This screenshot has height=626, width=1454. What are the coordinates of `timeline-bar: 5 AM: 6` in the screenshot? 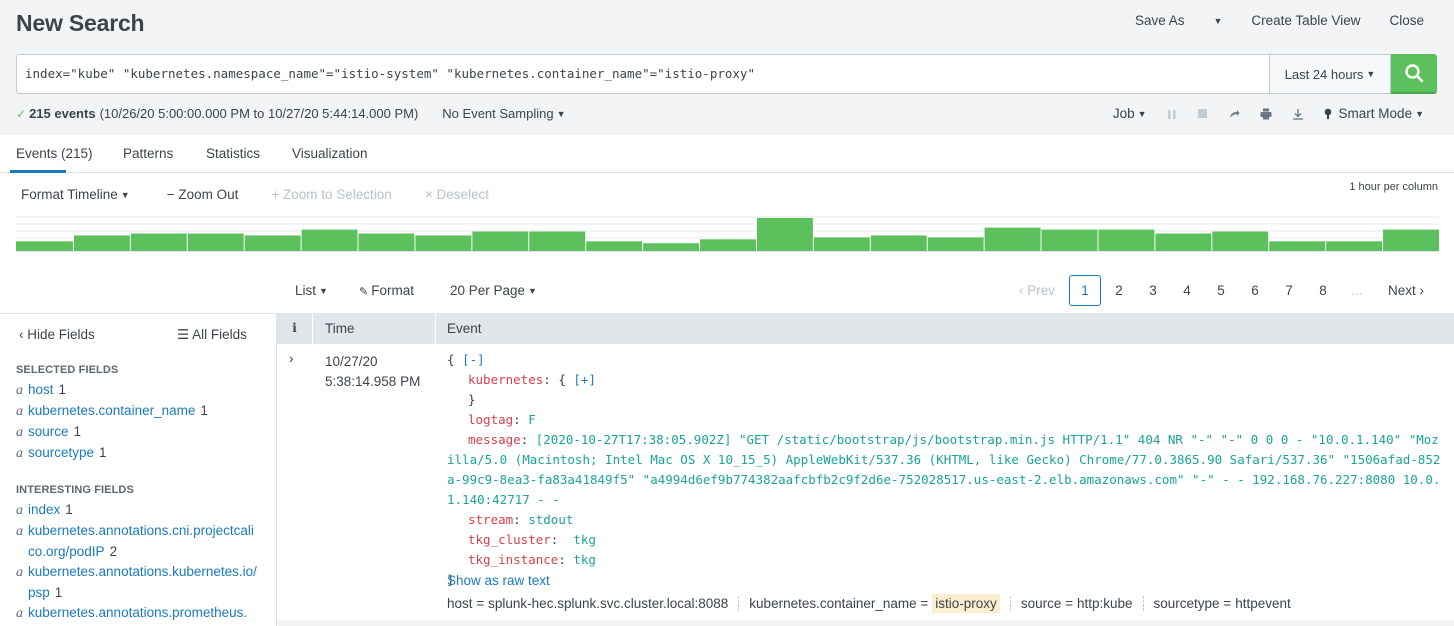 It's located at (728, 245).